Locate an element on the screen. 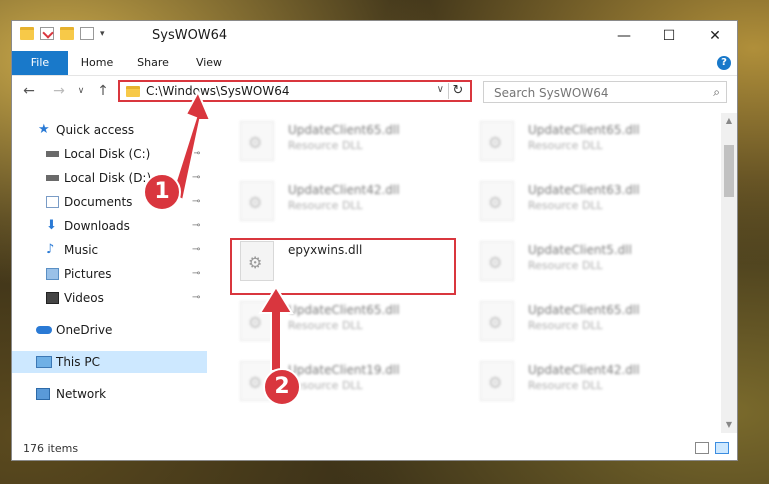 Image resolution: width=769 pixels, height=484 pixels. tab-view: View is located at coordinates (209, 63).